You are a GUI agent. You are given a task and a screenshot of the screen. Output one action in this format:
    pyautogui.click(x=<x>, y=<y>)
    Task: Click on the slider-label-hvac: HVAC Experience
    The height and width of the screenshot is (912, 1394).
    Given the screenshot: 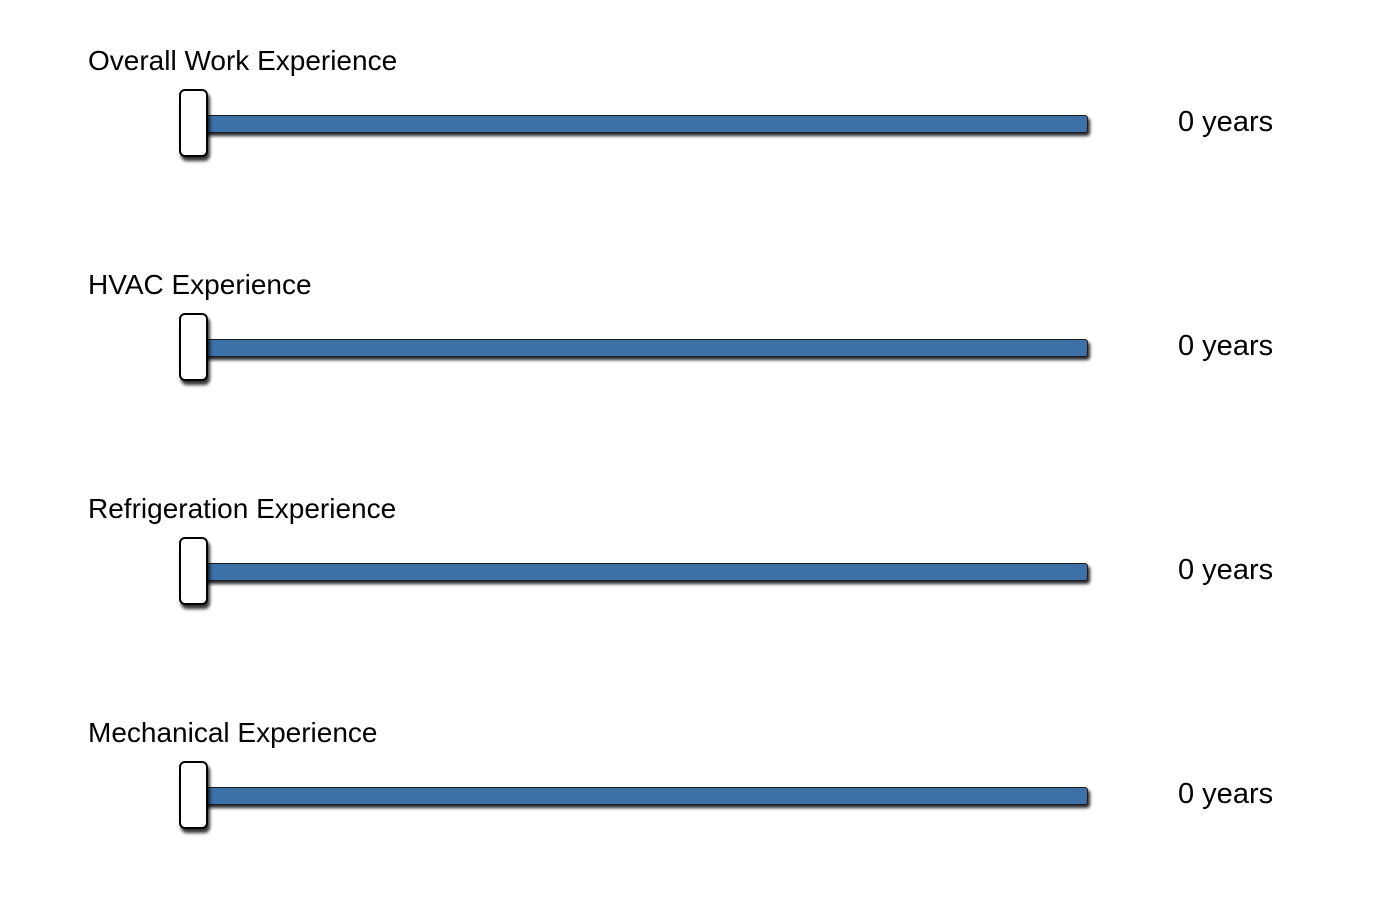 What is the action you would take?
    pyautogui.click(x=200, y=284)
    